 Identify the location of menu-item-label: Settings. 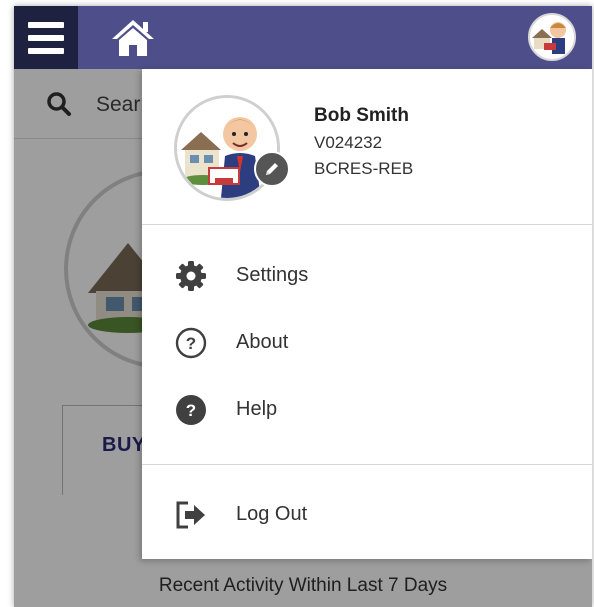
(272, 275).